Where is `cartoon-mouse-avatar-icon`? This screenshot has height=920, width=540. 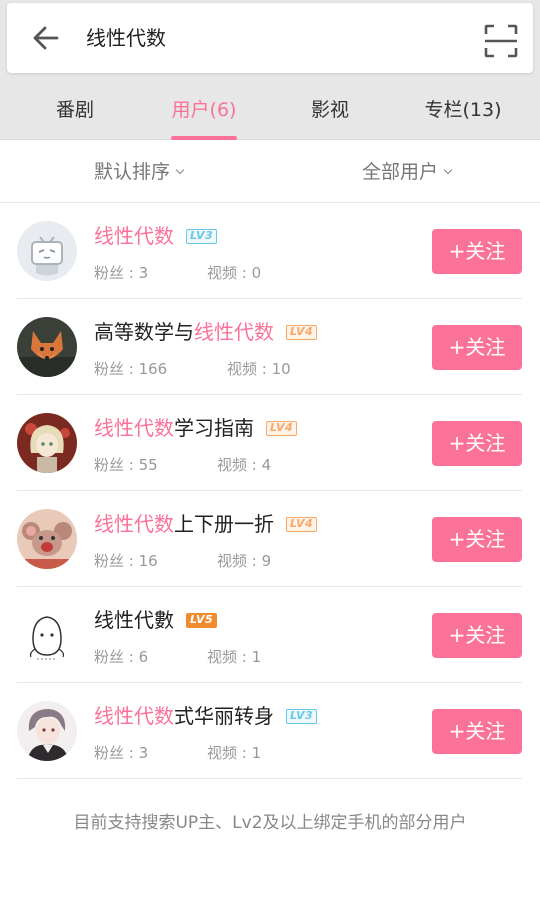
cartoon-mouse-avatar-icon is located at coordinates (47, 539).